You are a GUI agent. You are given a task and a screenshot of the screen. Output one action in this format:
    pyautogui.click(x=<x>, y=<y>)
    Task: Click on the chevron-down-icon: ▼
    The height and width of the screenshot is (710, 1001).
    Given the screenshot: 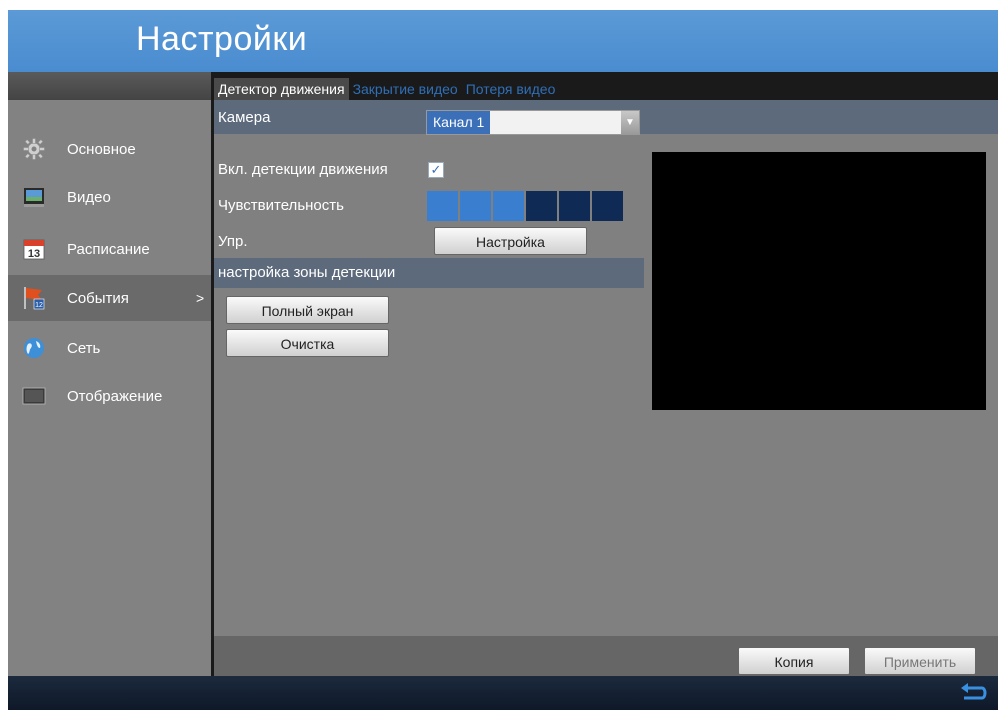 What is the action you would take?
    pyautogui.click(x=630, y=122)
    